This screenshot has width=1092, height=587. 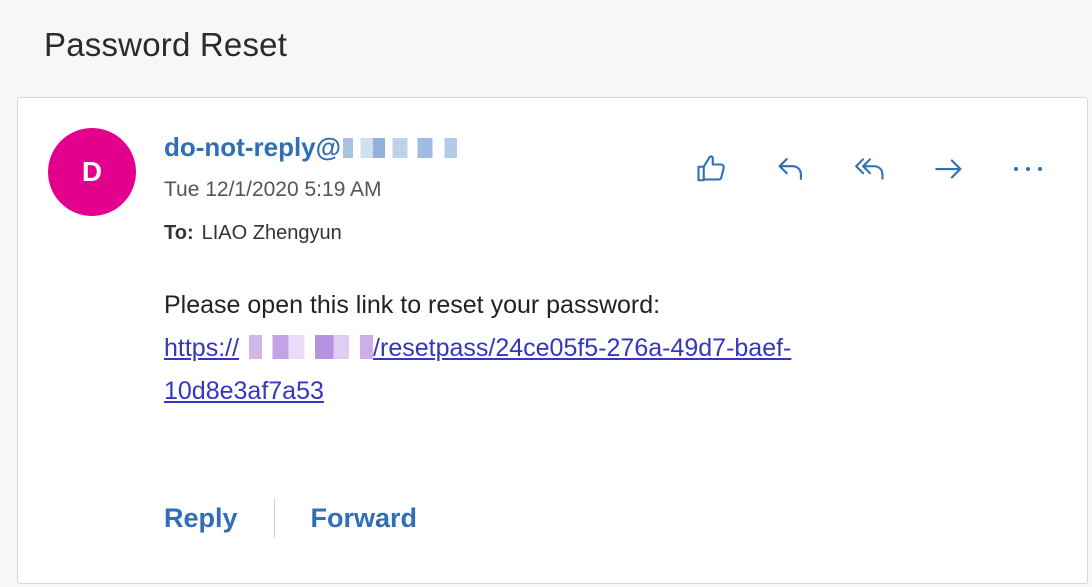 I want to click on email-subject: Password Reset, so click(x=166, y=44).